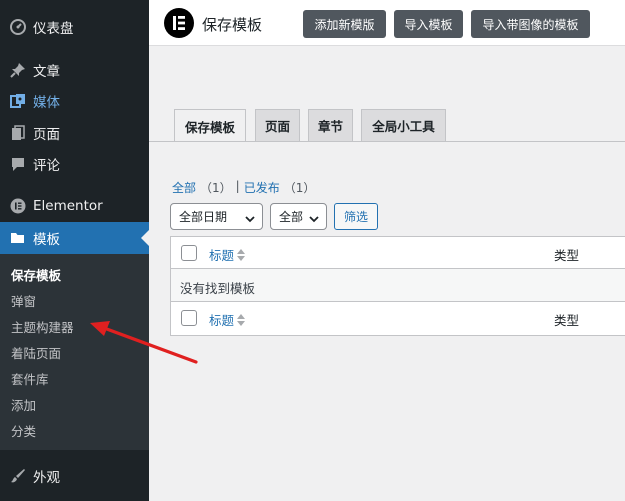  I want to click on templates-table: 标题 类型 没有找到模板 标题 类型, so click(397, 286).